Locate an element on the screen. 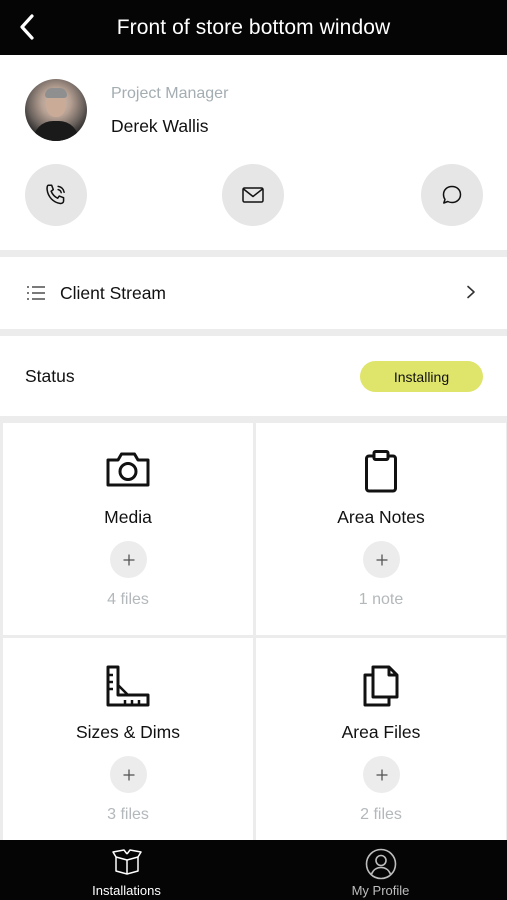 Image resolution: width=507 pixels, height=900 pixels. clipboard-icon is located at coordinates (381, 471).